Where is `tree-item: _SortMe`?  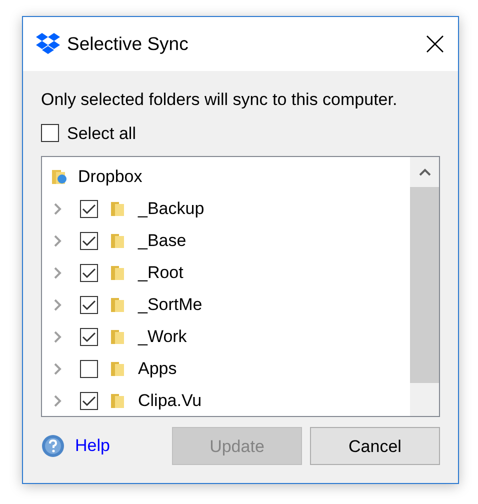
tree-item: _SortMe is located at coordinates (170, 305).